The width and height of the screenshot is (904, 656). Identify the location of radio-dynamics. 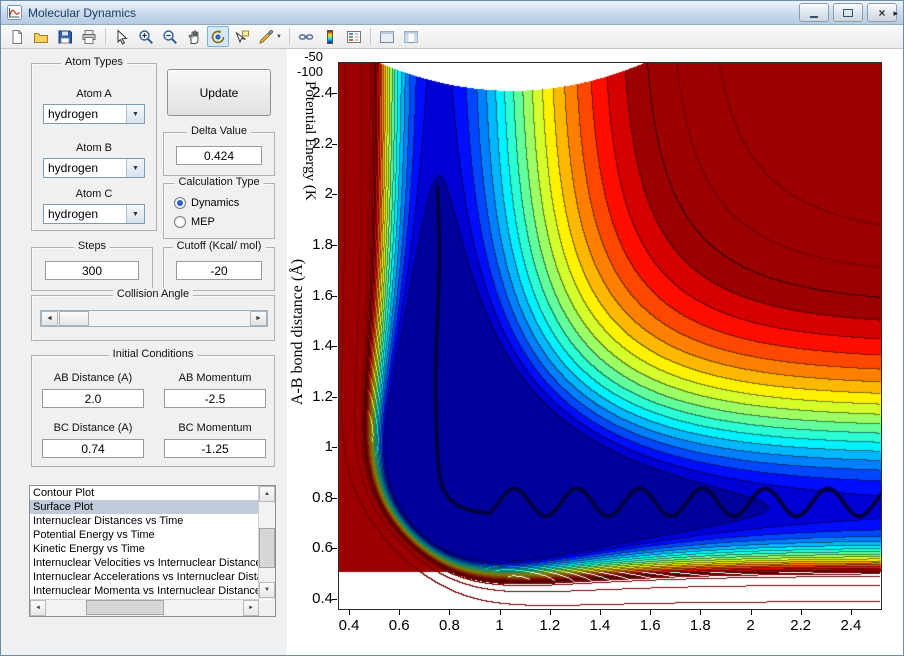
(180, 203).